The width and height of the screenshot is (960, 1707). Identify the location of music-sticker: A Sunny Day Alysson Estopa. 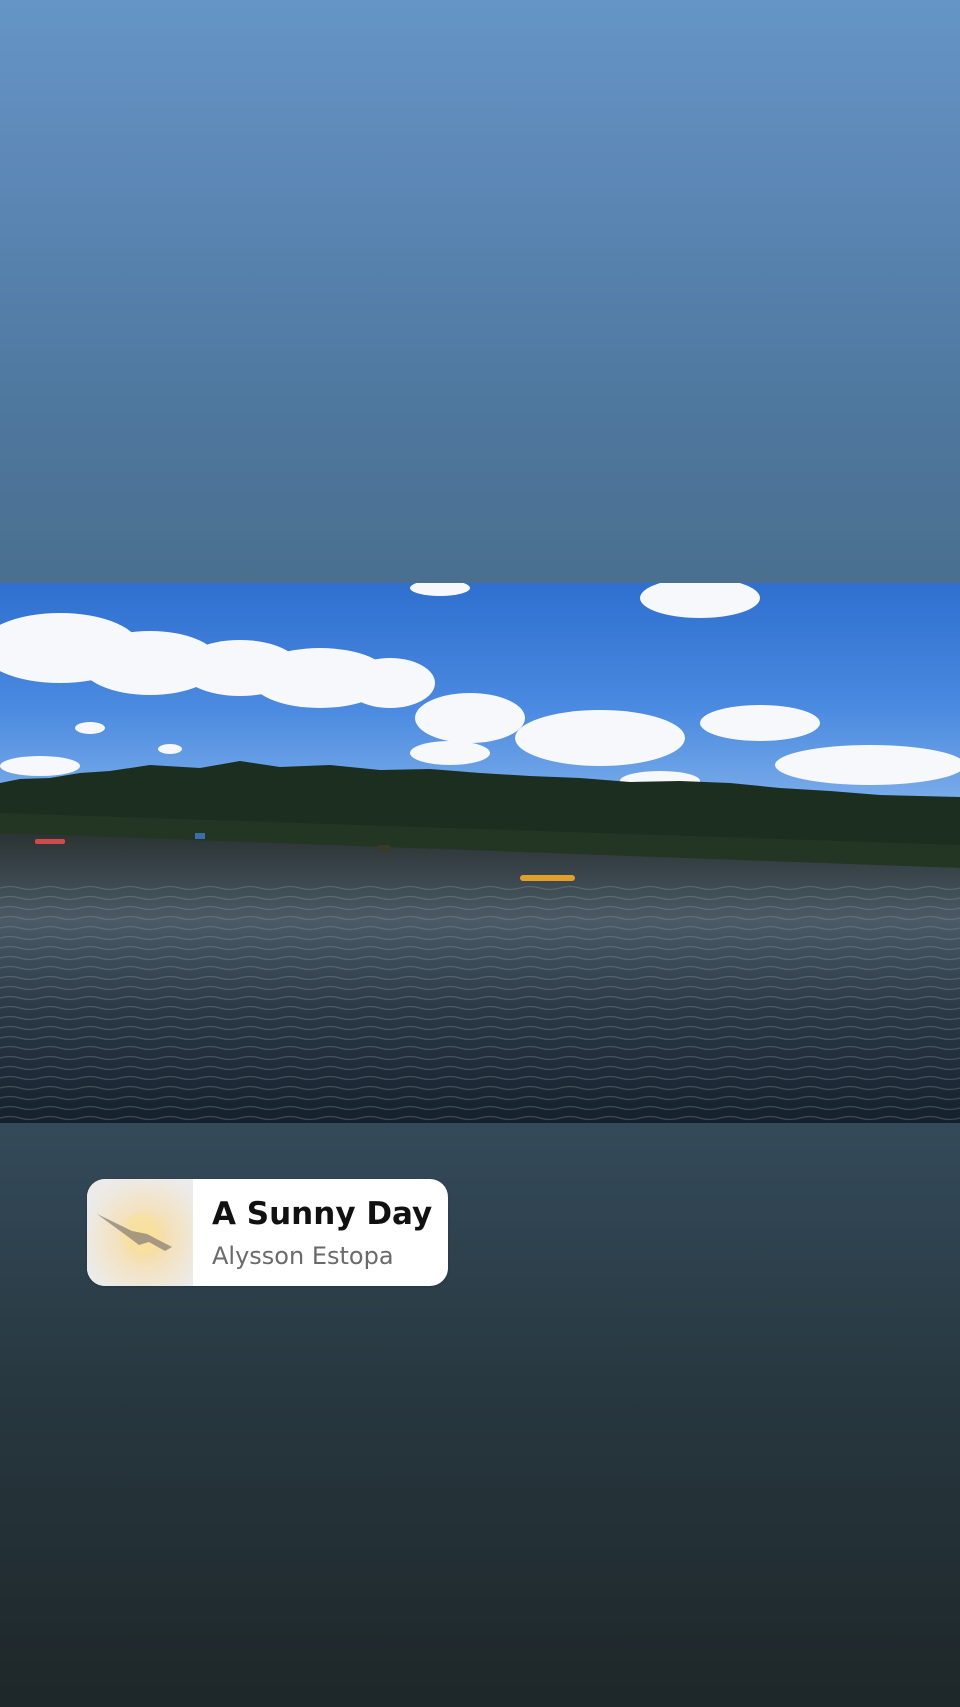
(267, 1232).